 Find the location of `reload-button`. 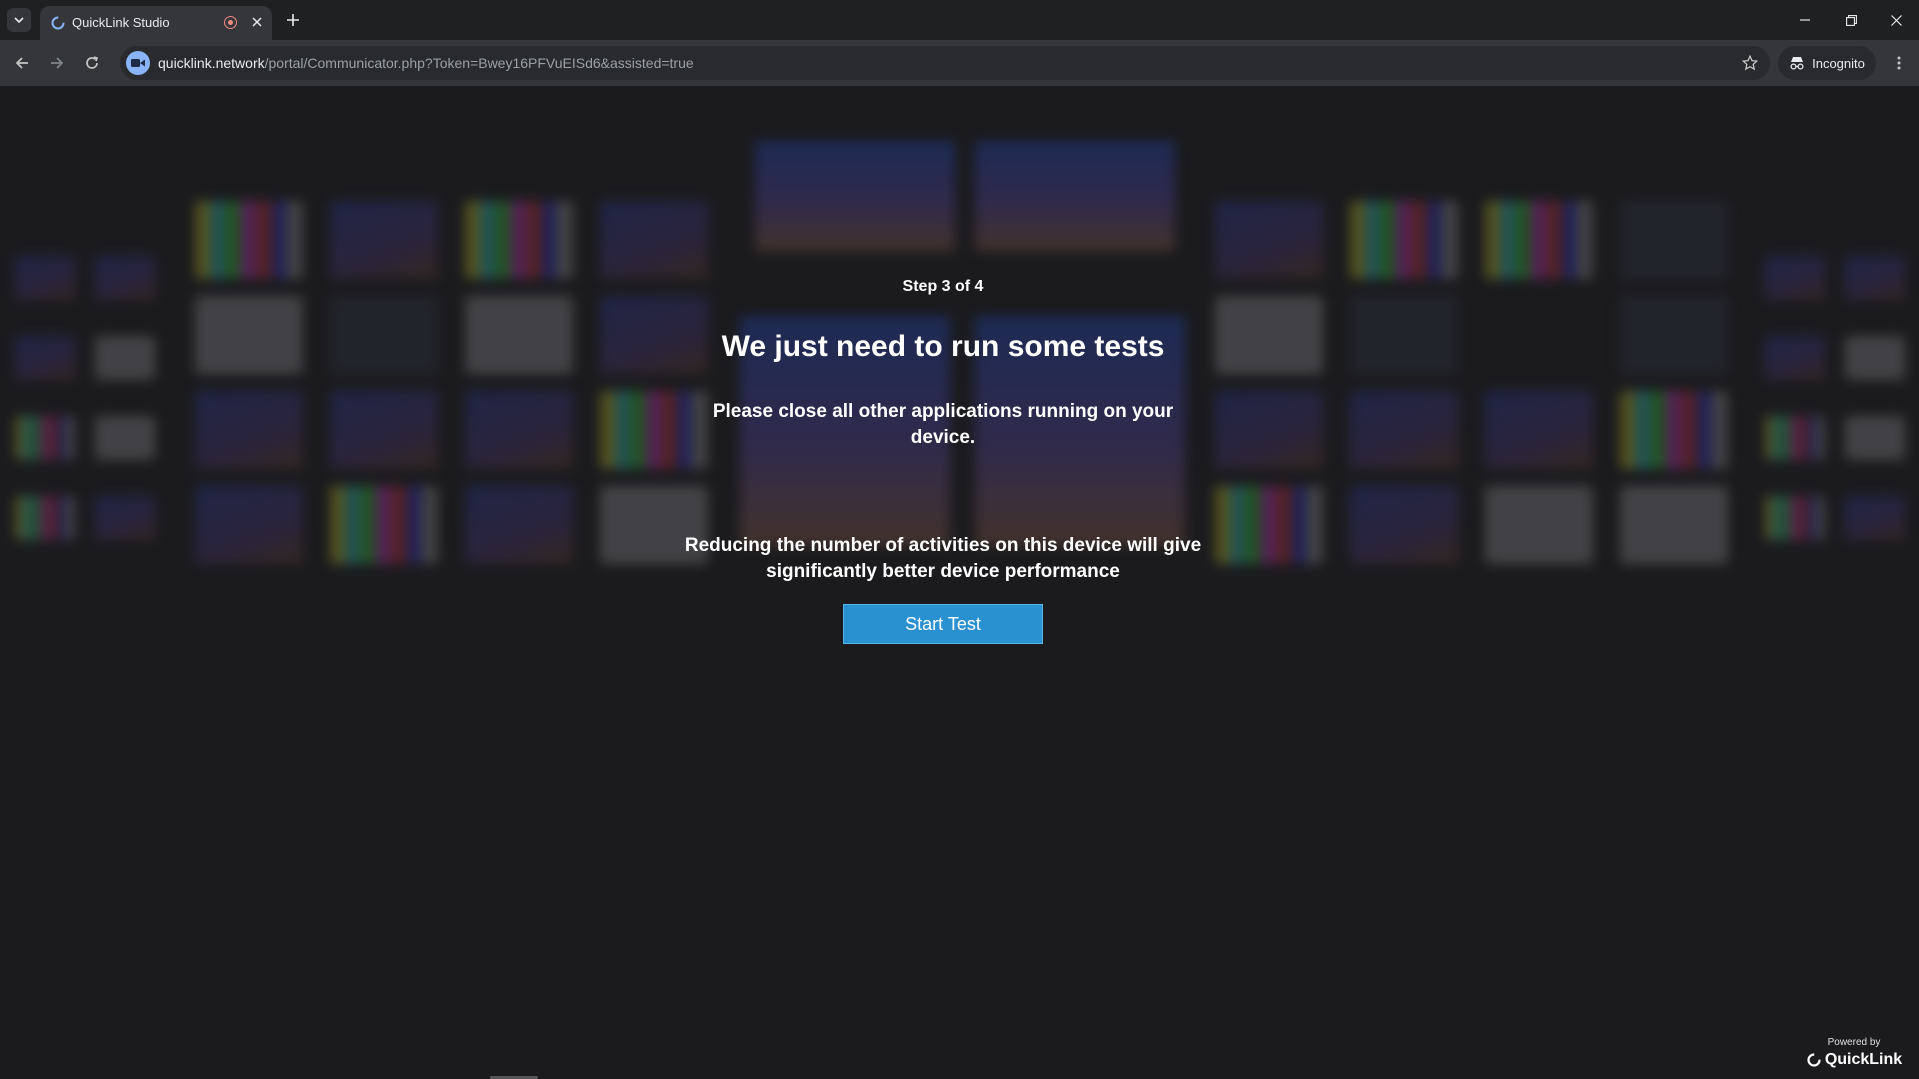

reload-button is located at coordinates (92, 63).